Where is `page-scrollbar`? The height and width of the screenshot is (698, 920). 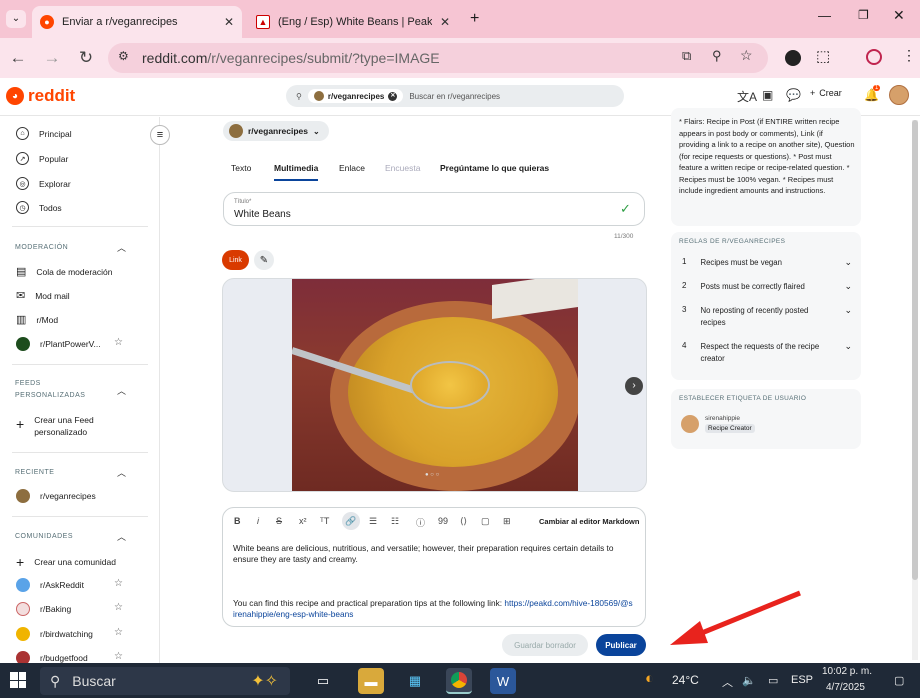
page-scrollbar is located at coordinates (915, 390).